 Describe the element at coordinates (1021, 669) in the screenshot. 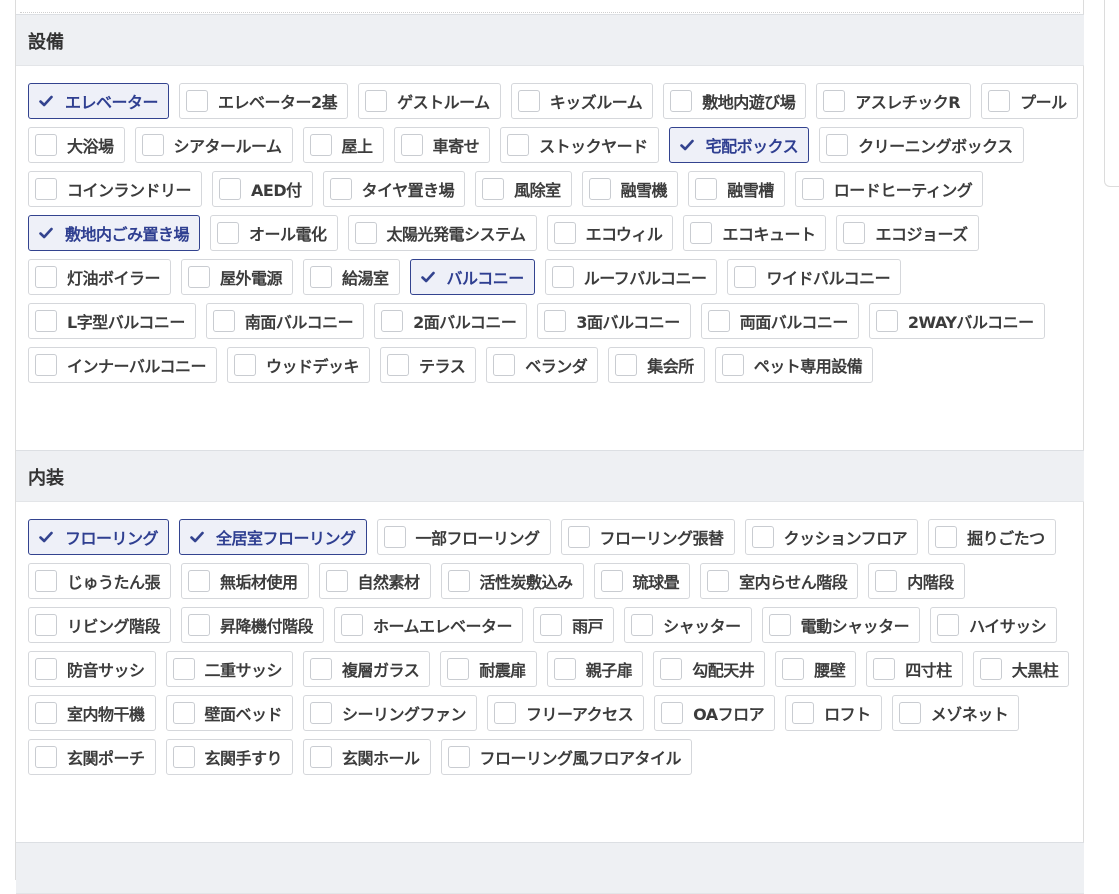

I see `option-checkbox: 大黒柱` at that location.